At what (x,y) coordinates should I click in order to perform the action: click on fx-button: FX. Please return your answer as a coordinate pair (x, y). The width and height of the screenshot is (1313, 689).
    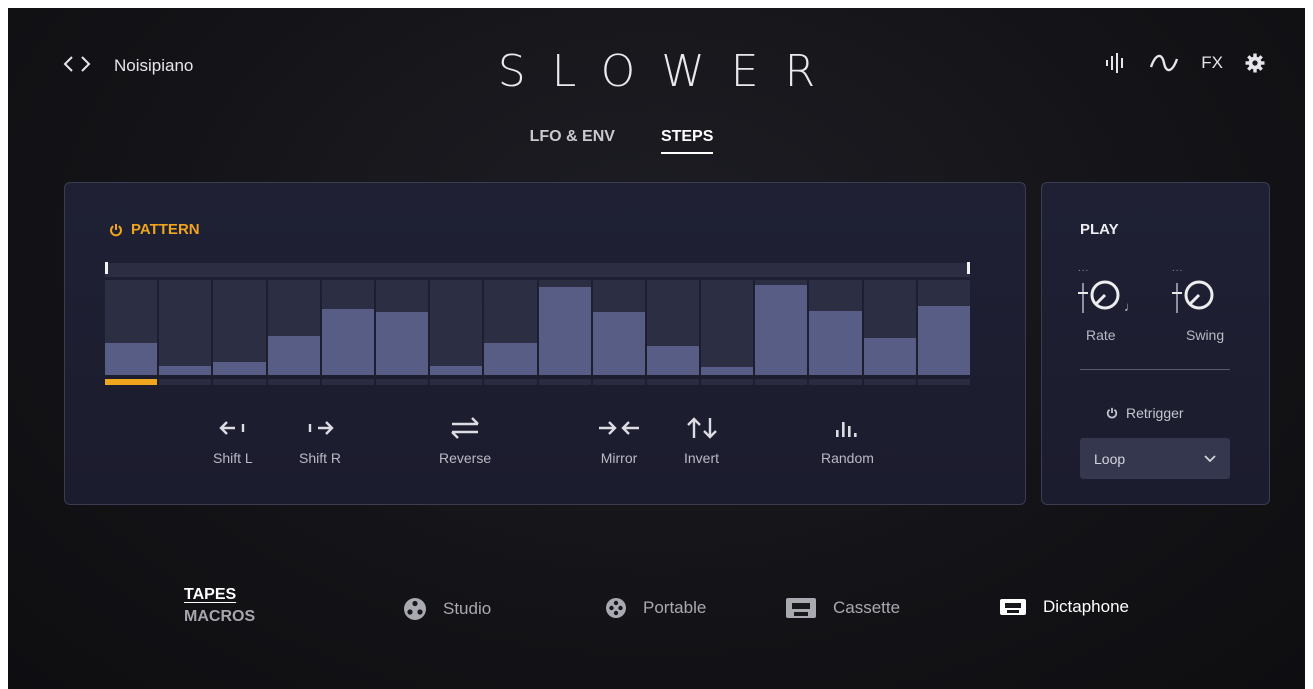
    Looking at the image, I should click on (1212, 63).